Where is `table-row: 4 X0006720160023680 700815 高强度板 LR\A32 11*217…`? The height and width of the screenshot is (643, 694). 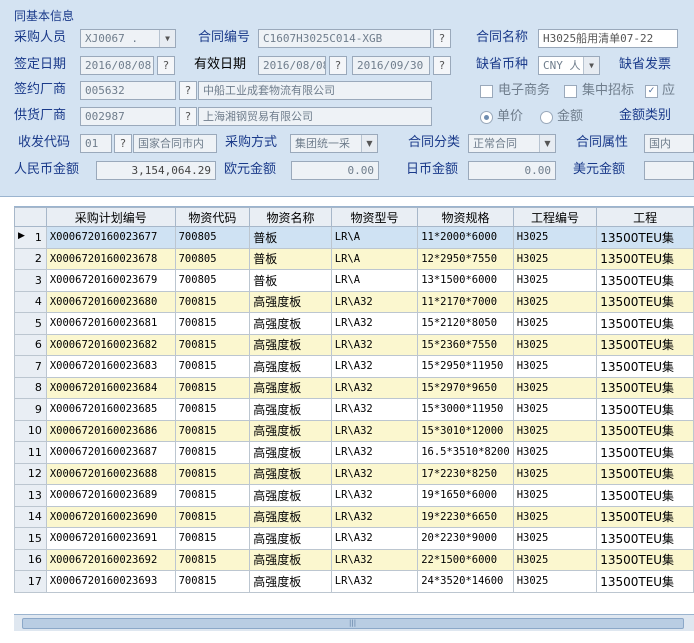 table-row: 4 X0006720160023680 700815 高强度板 LR\A32 11*217… is located at coordinates (354, 301).